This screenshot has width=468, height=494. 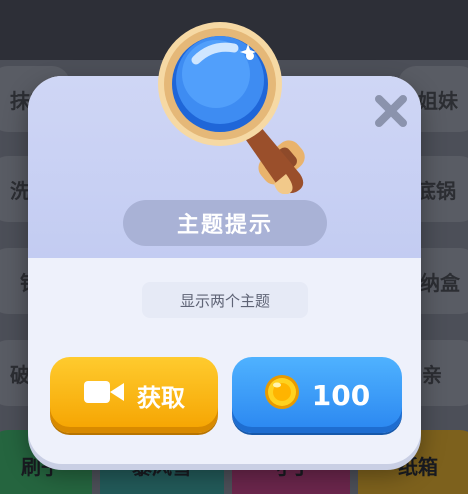 I want to click on close-button, so click(x=391, y=111).